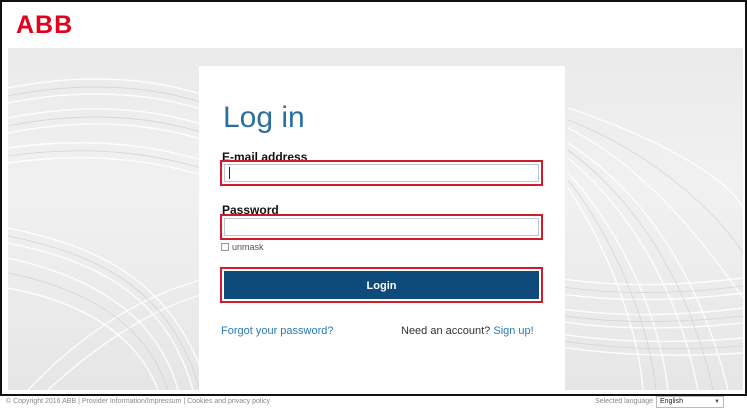 This screenshot has height=409, width=747. What do you see at coordinates (44, 25) in the screenshot?
I see `abb-logo: ABB` at bounding box center [44, 25].